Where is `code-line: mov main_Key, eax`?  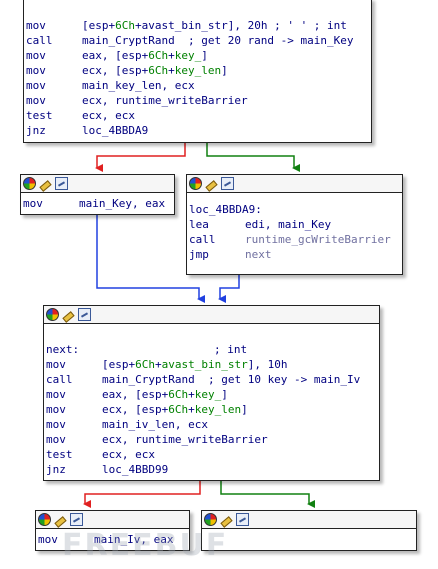
code-line: mov main_Key, eax is located at coordinates (98, 203).